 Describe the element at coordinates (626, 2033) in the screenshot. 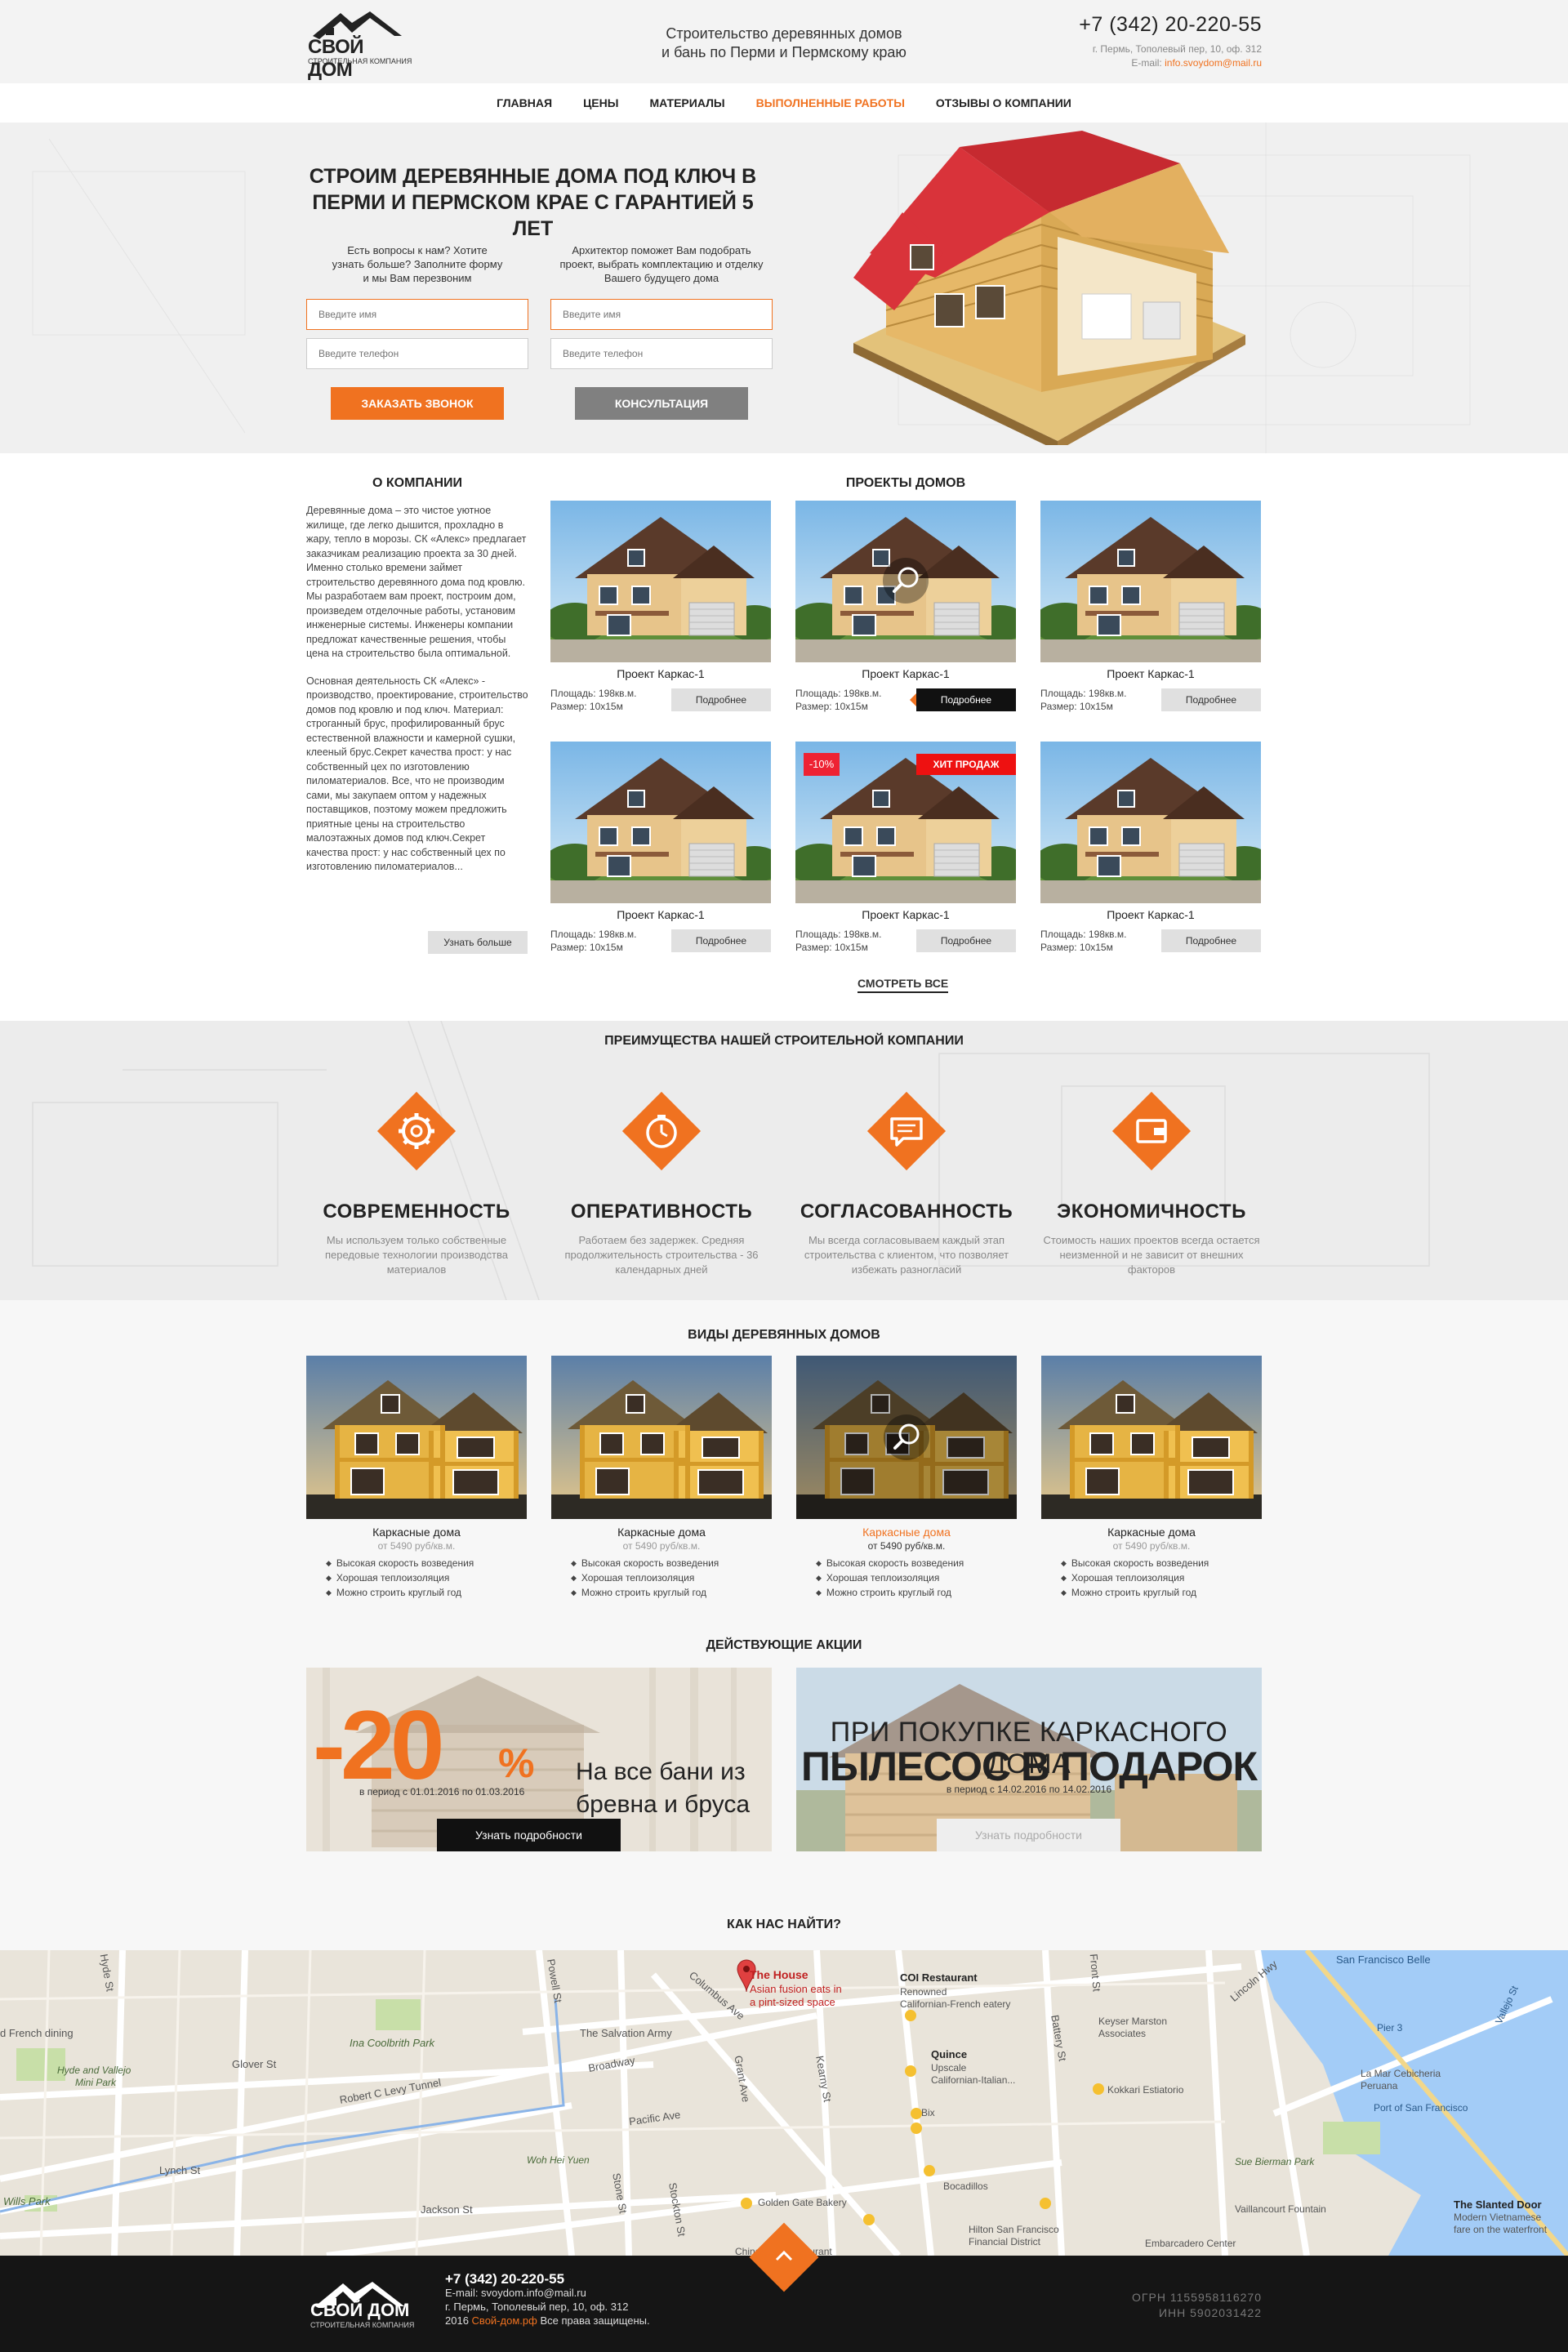

I see `map-label: The Salvation Army` at that location.